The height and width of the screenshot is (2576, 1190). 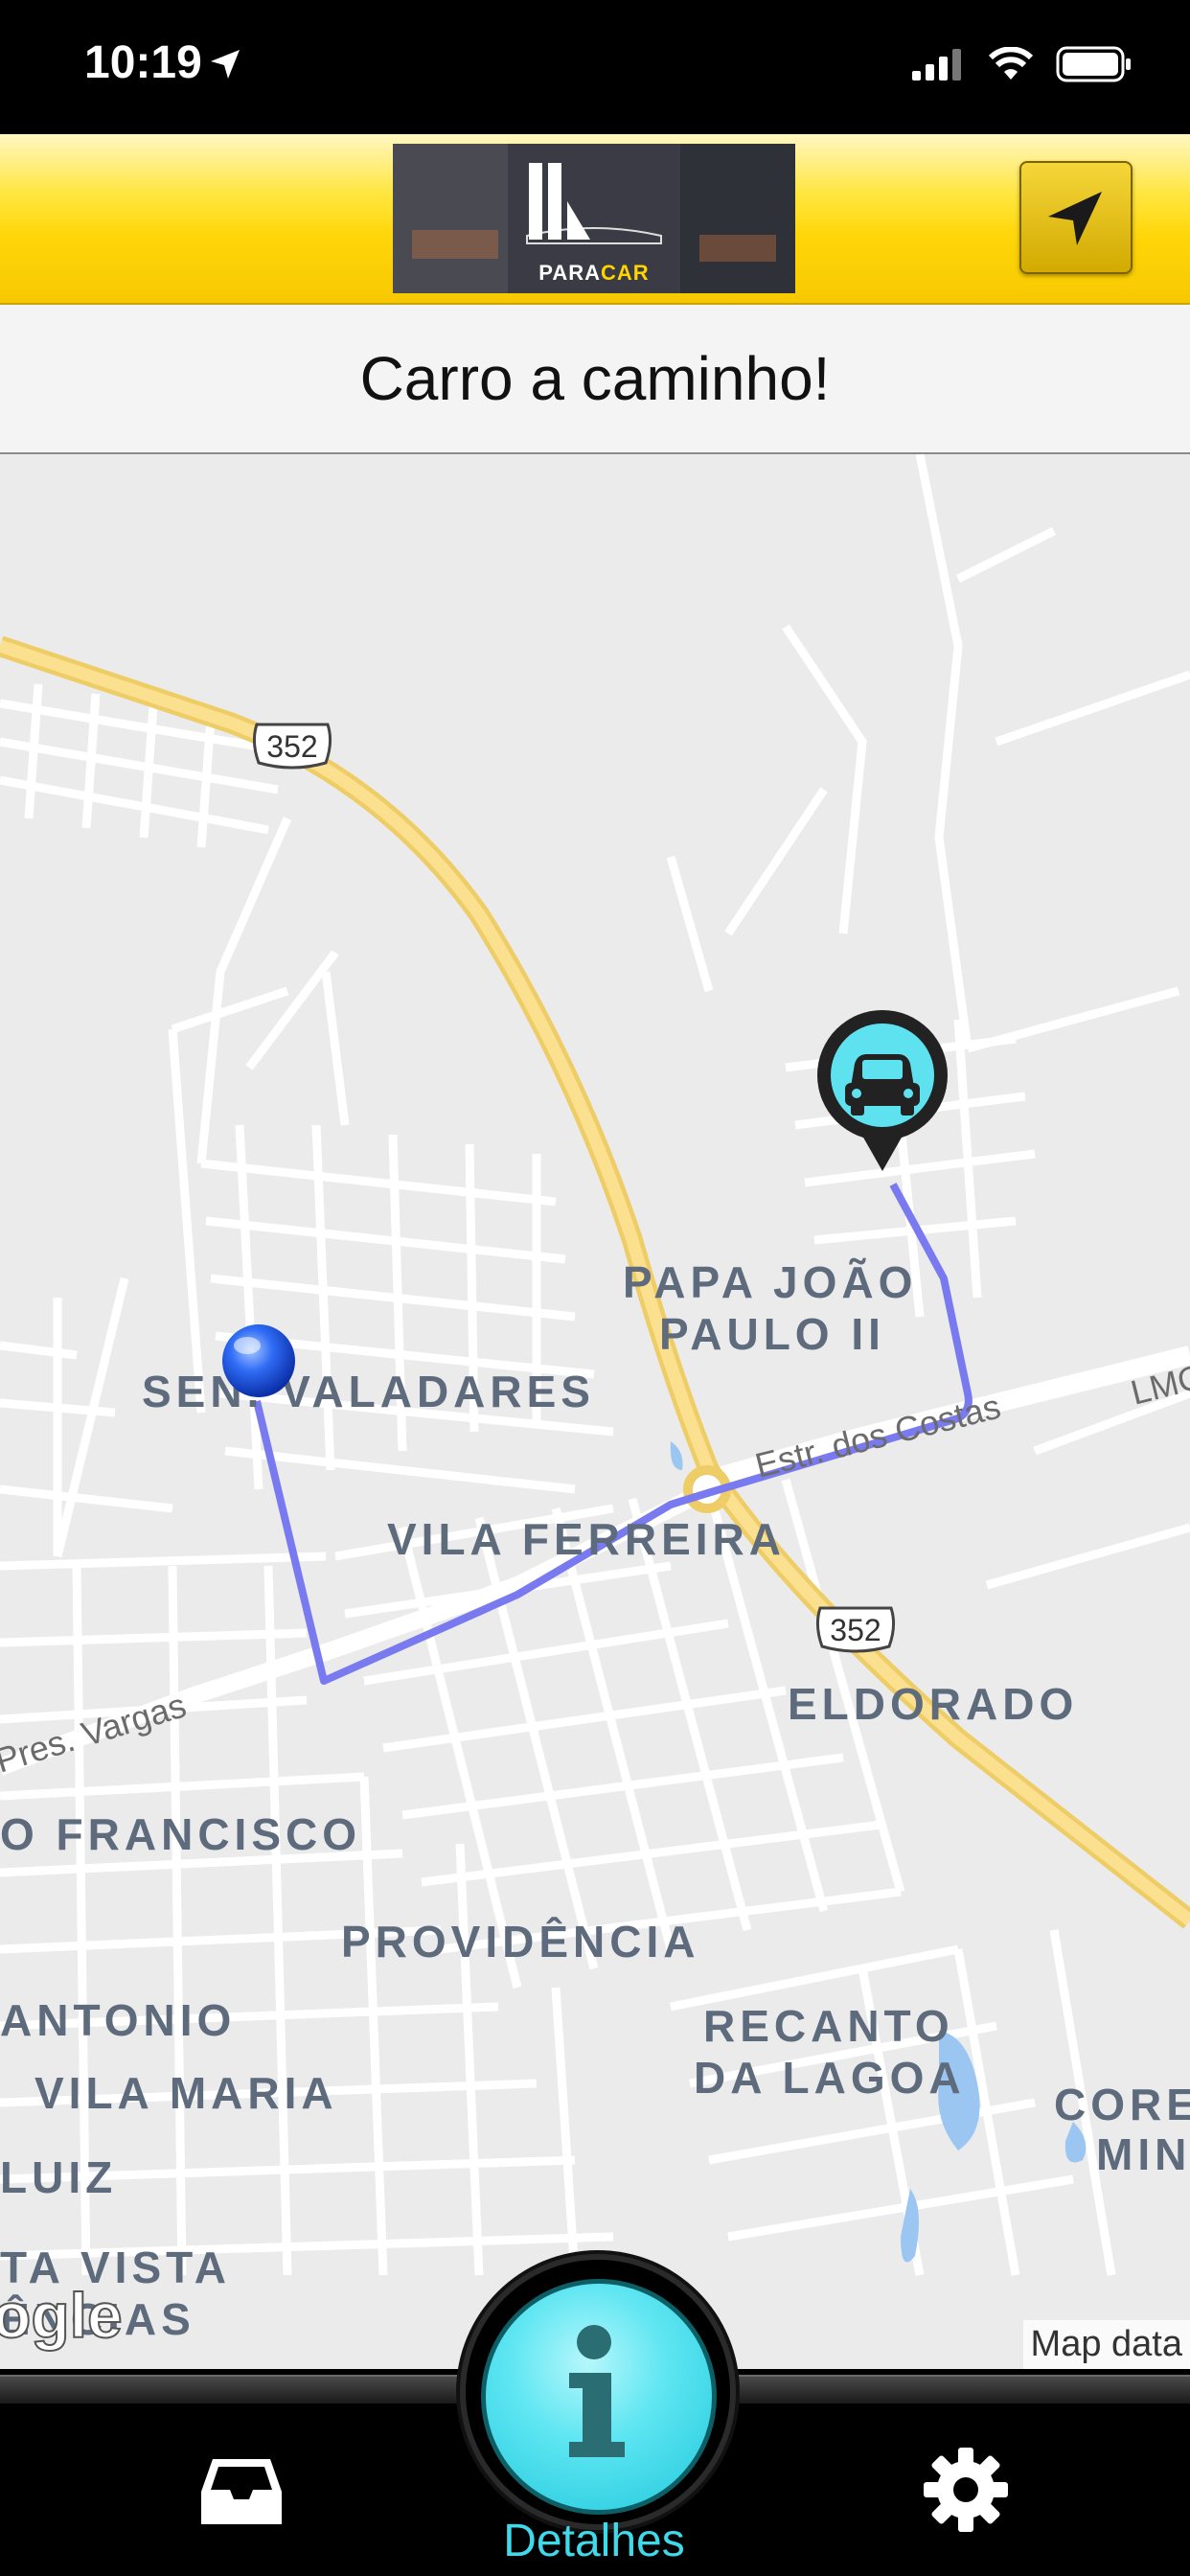 What do you see at coordinates (594, 2541) in the screenshot?
I see `details-label: Detalhes` at bounding box center [594, 2541].